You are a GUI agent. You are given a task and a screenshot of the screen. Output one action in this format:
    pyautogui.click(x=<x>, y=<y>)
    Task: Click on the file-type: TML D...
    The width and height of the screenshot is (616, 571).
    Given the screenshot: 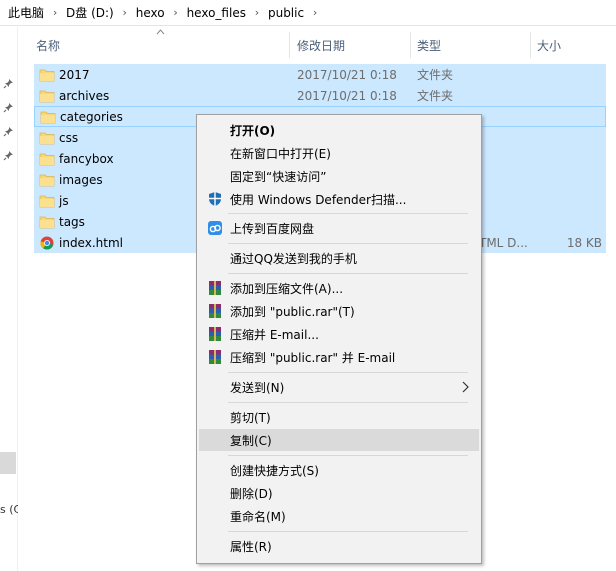 What is the action you would take?
    pyautogui.click(x=503, y=242)
    